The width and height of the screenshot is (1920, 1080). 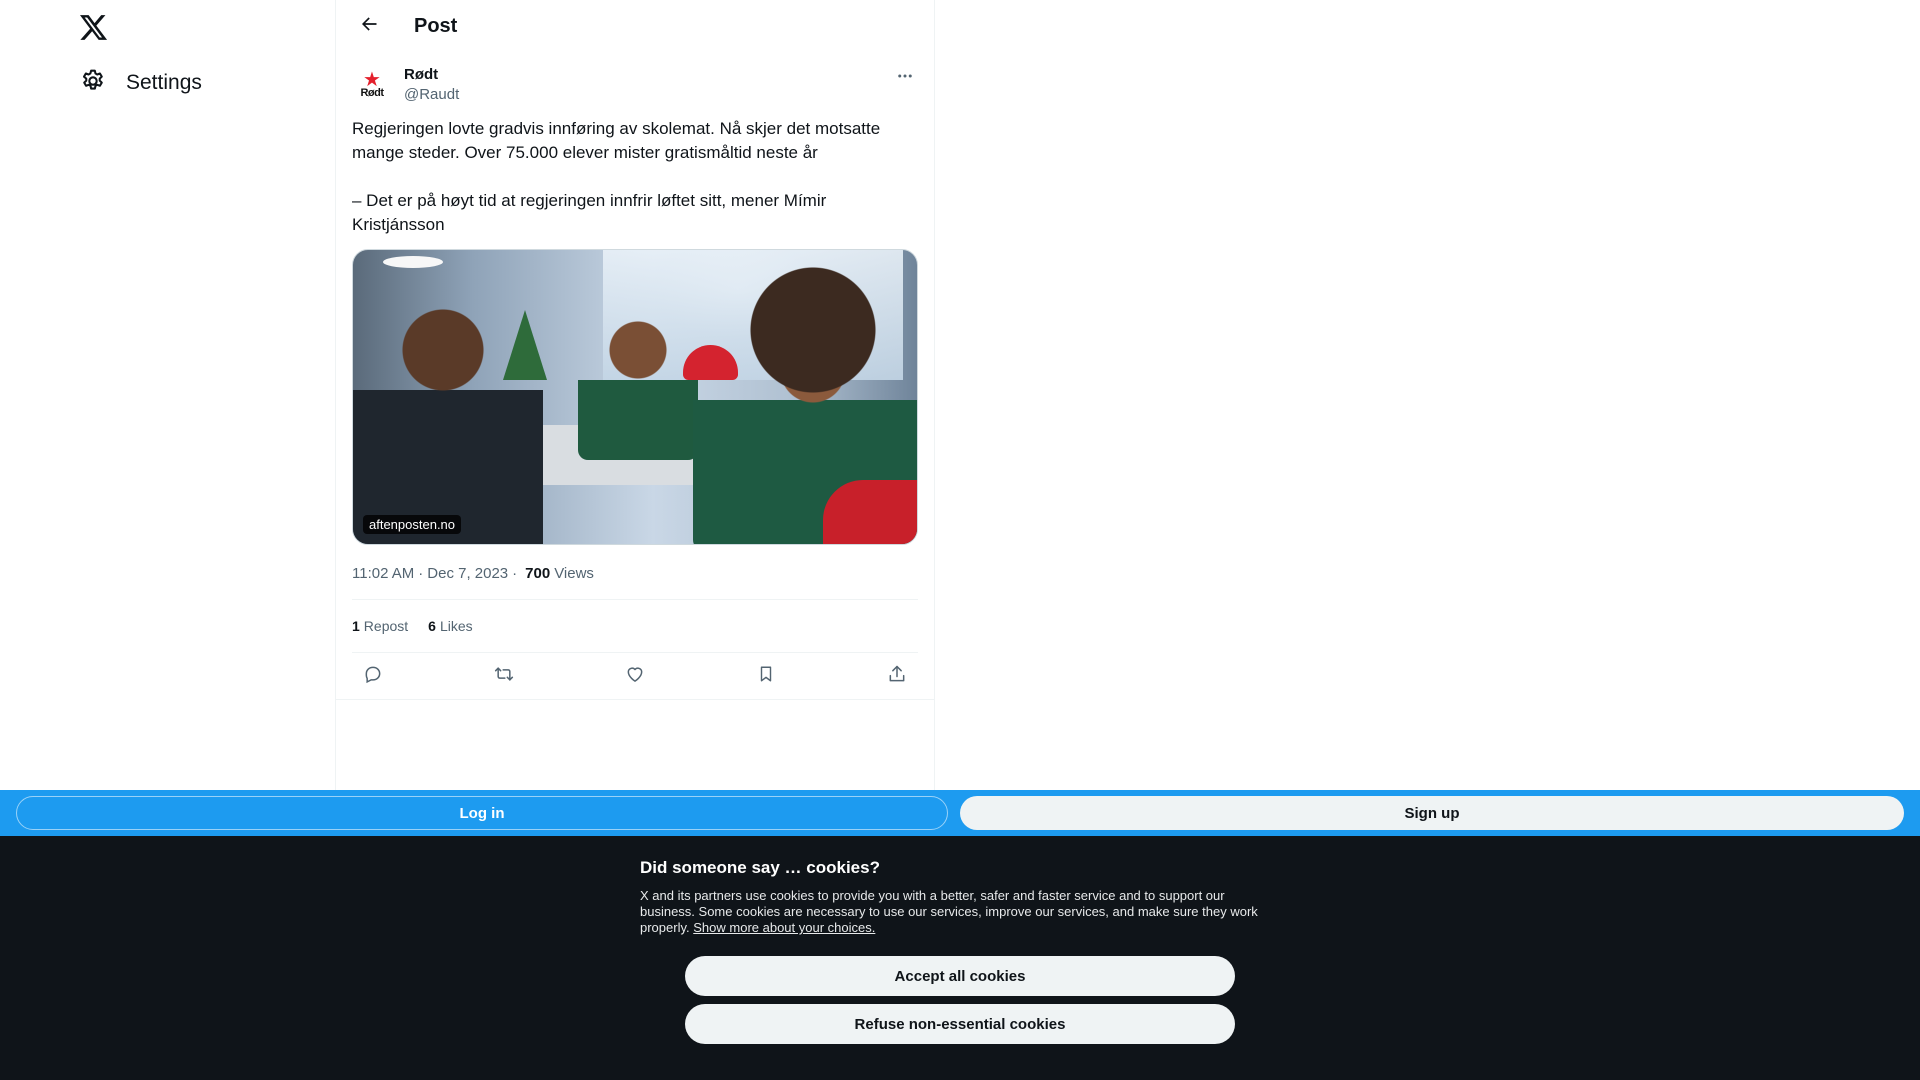 I want to click on repost-button, so click(x=504, y=676).